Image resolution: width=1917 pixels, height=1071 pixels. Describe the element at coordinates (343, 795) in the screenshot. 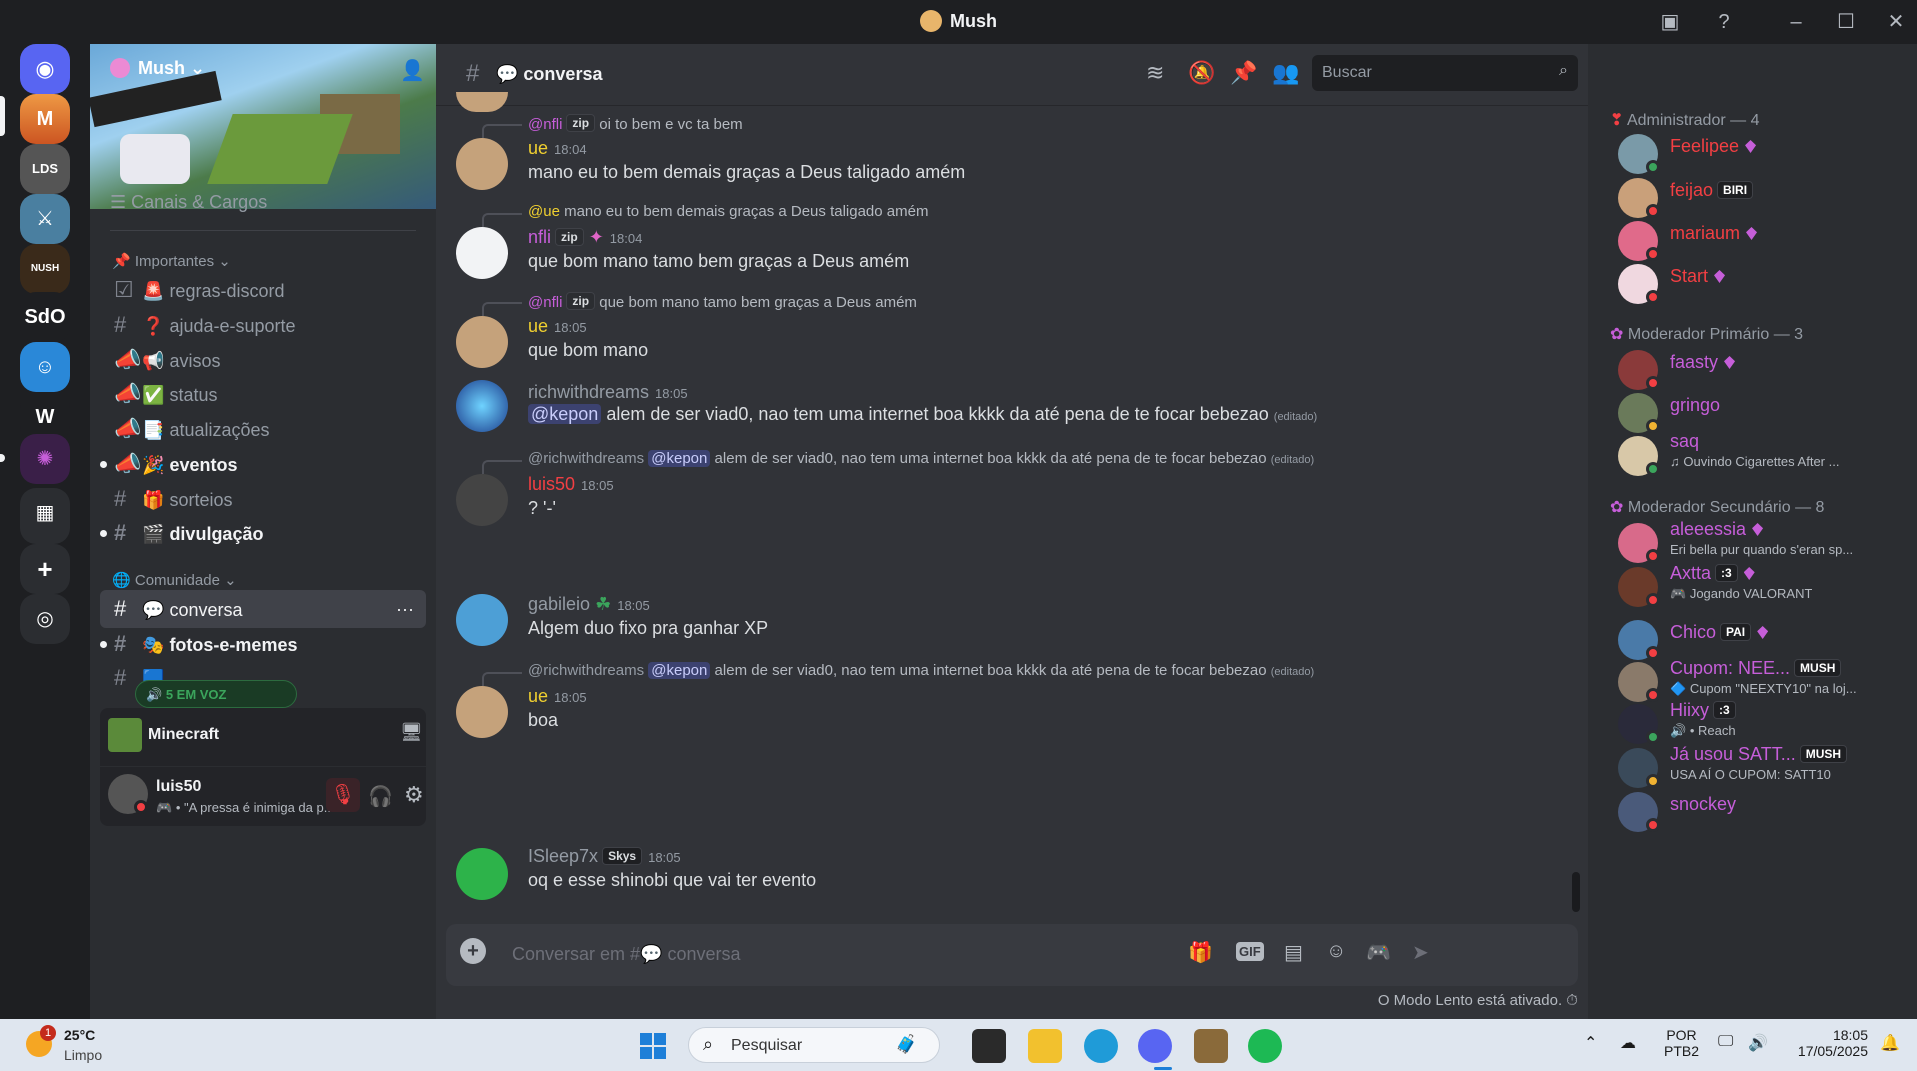

I see `mic-muted-icon: 🎙` at that location.